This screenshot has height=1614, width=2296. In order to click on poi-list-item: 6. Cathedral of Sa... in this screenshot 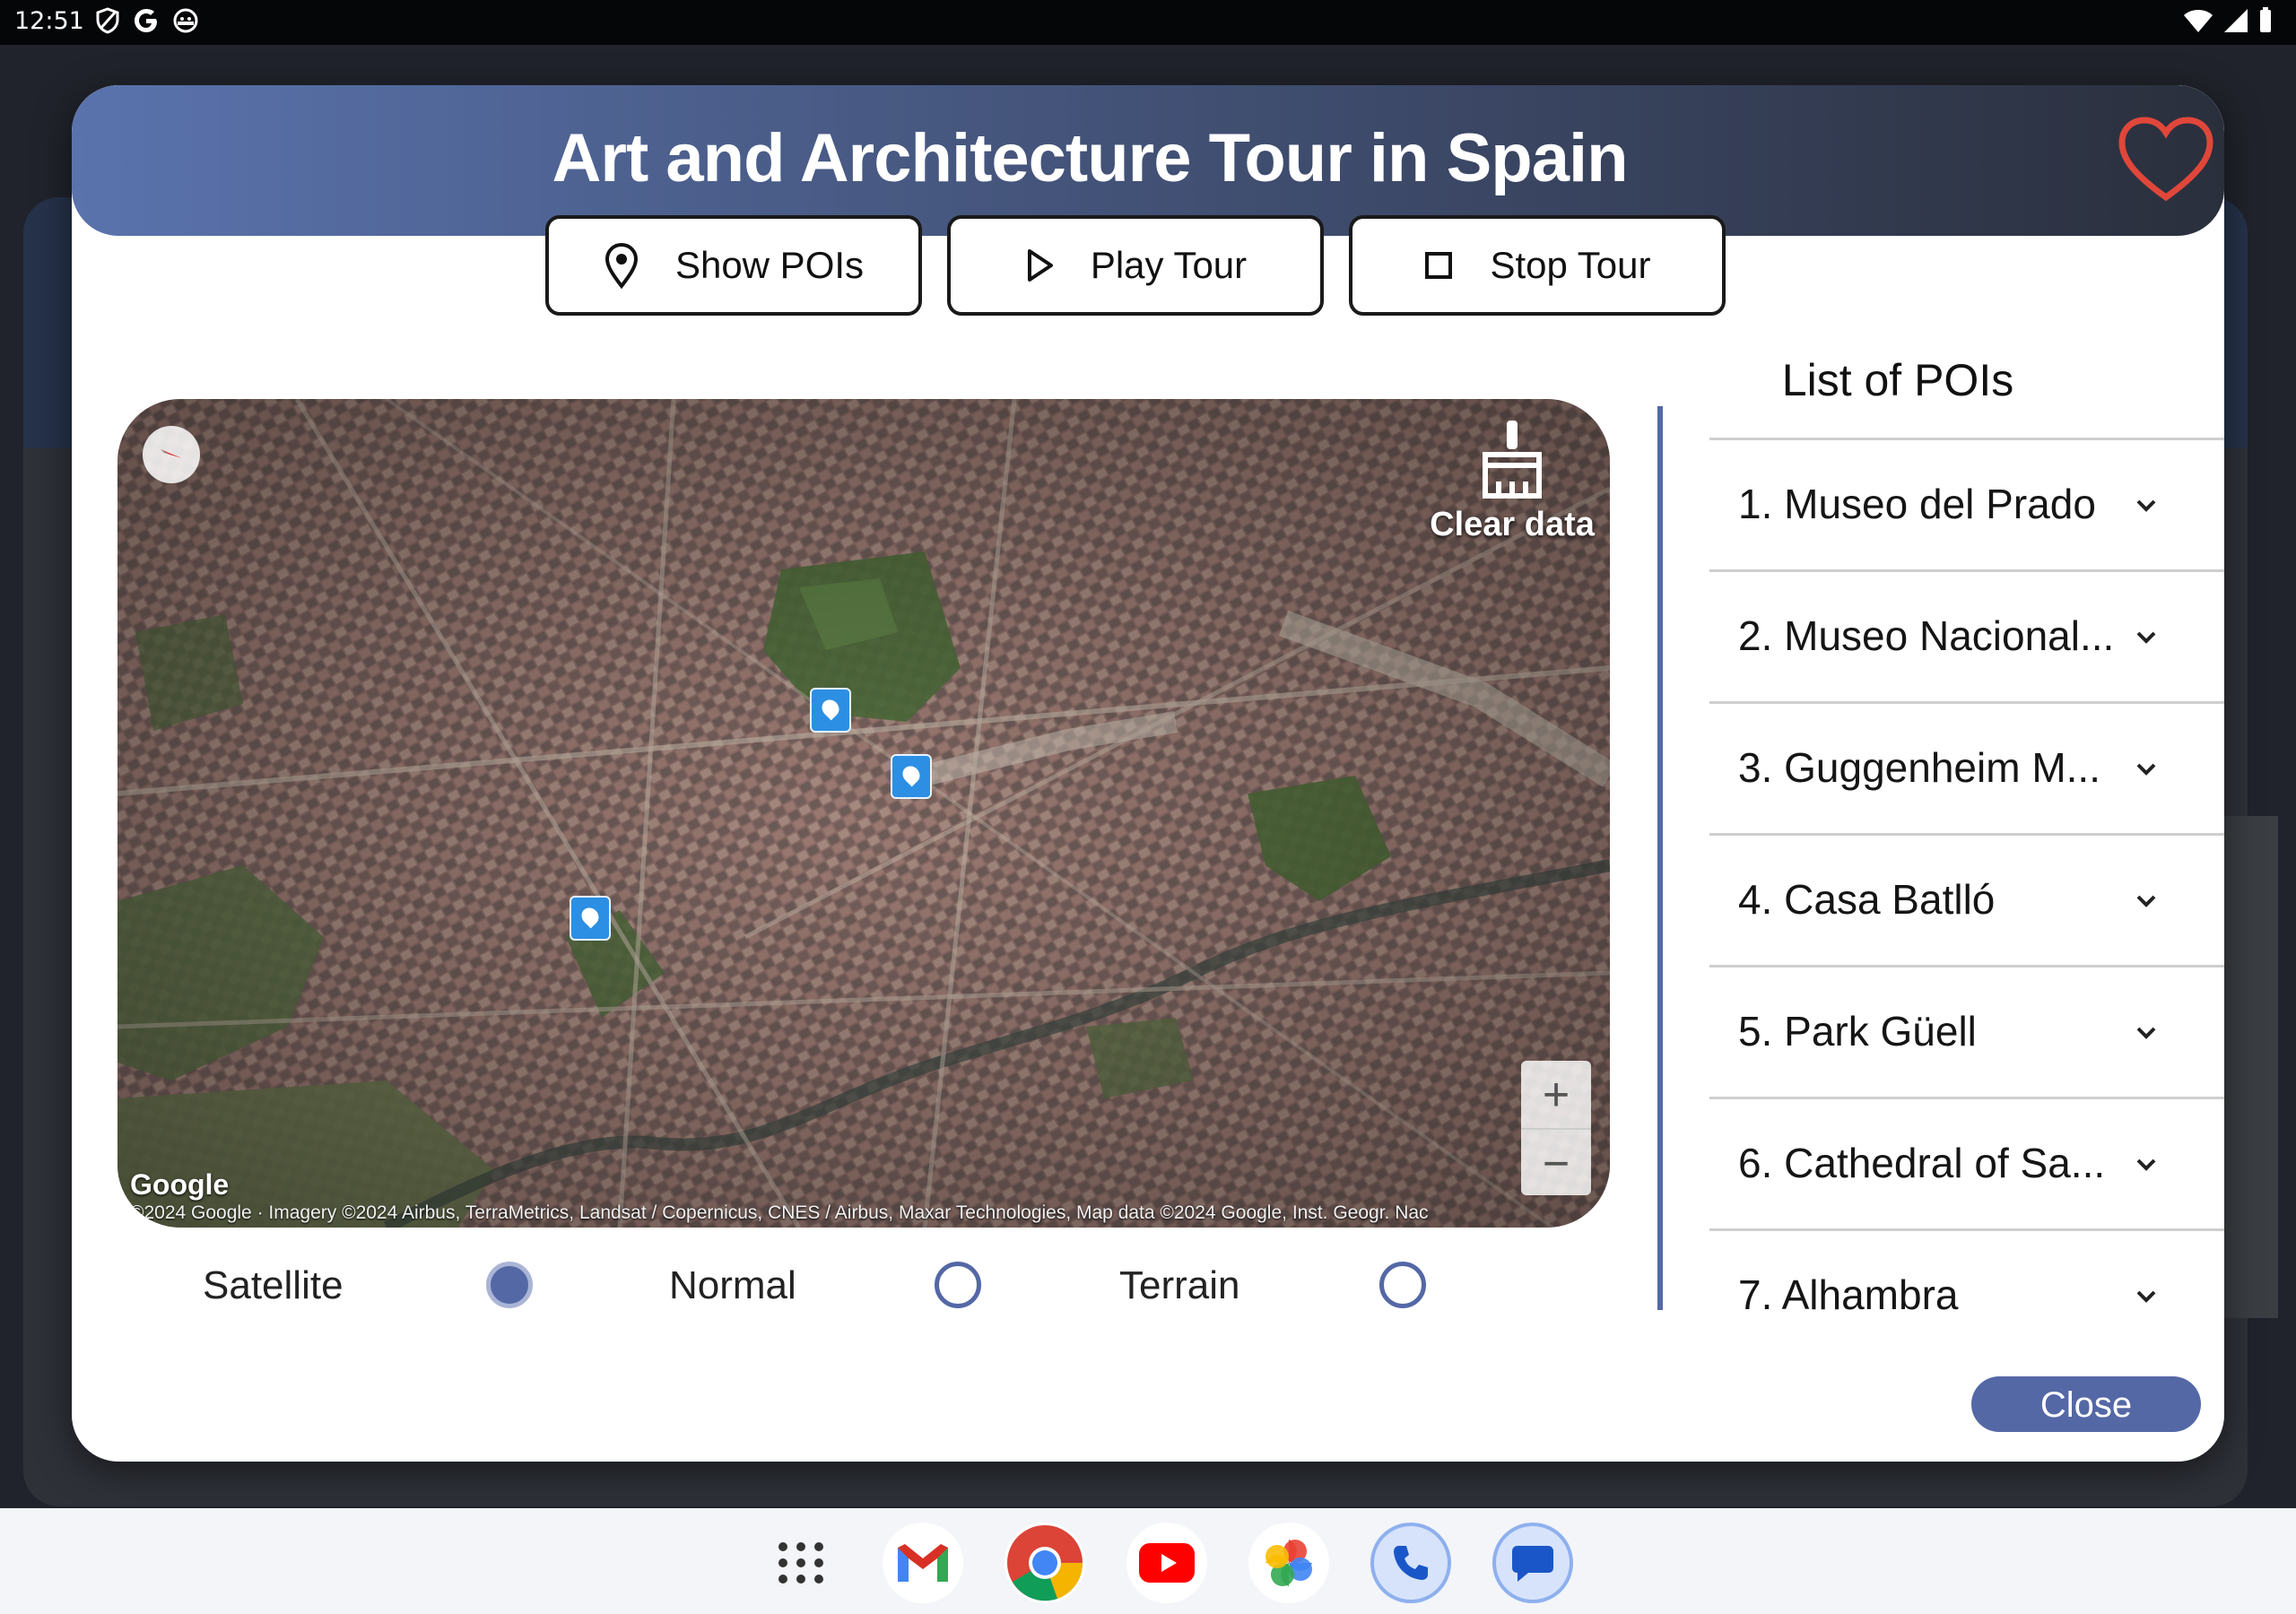, I will do `click(1966, 1162)`.